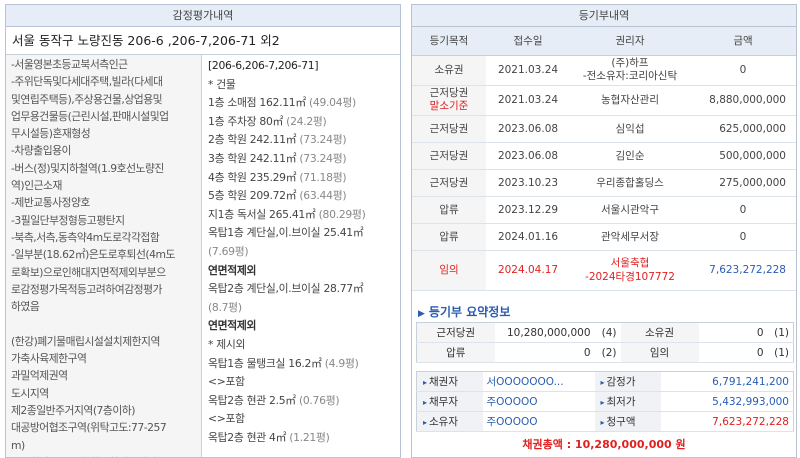  Describe the element at coordinates (604, 183) in the screenshot. I see `table-row: 근저당권 2023.10.23 우리종합홀딩스 275,000,000` at that location.